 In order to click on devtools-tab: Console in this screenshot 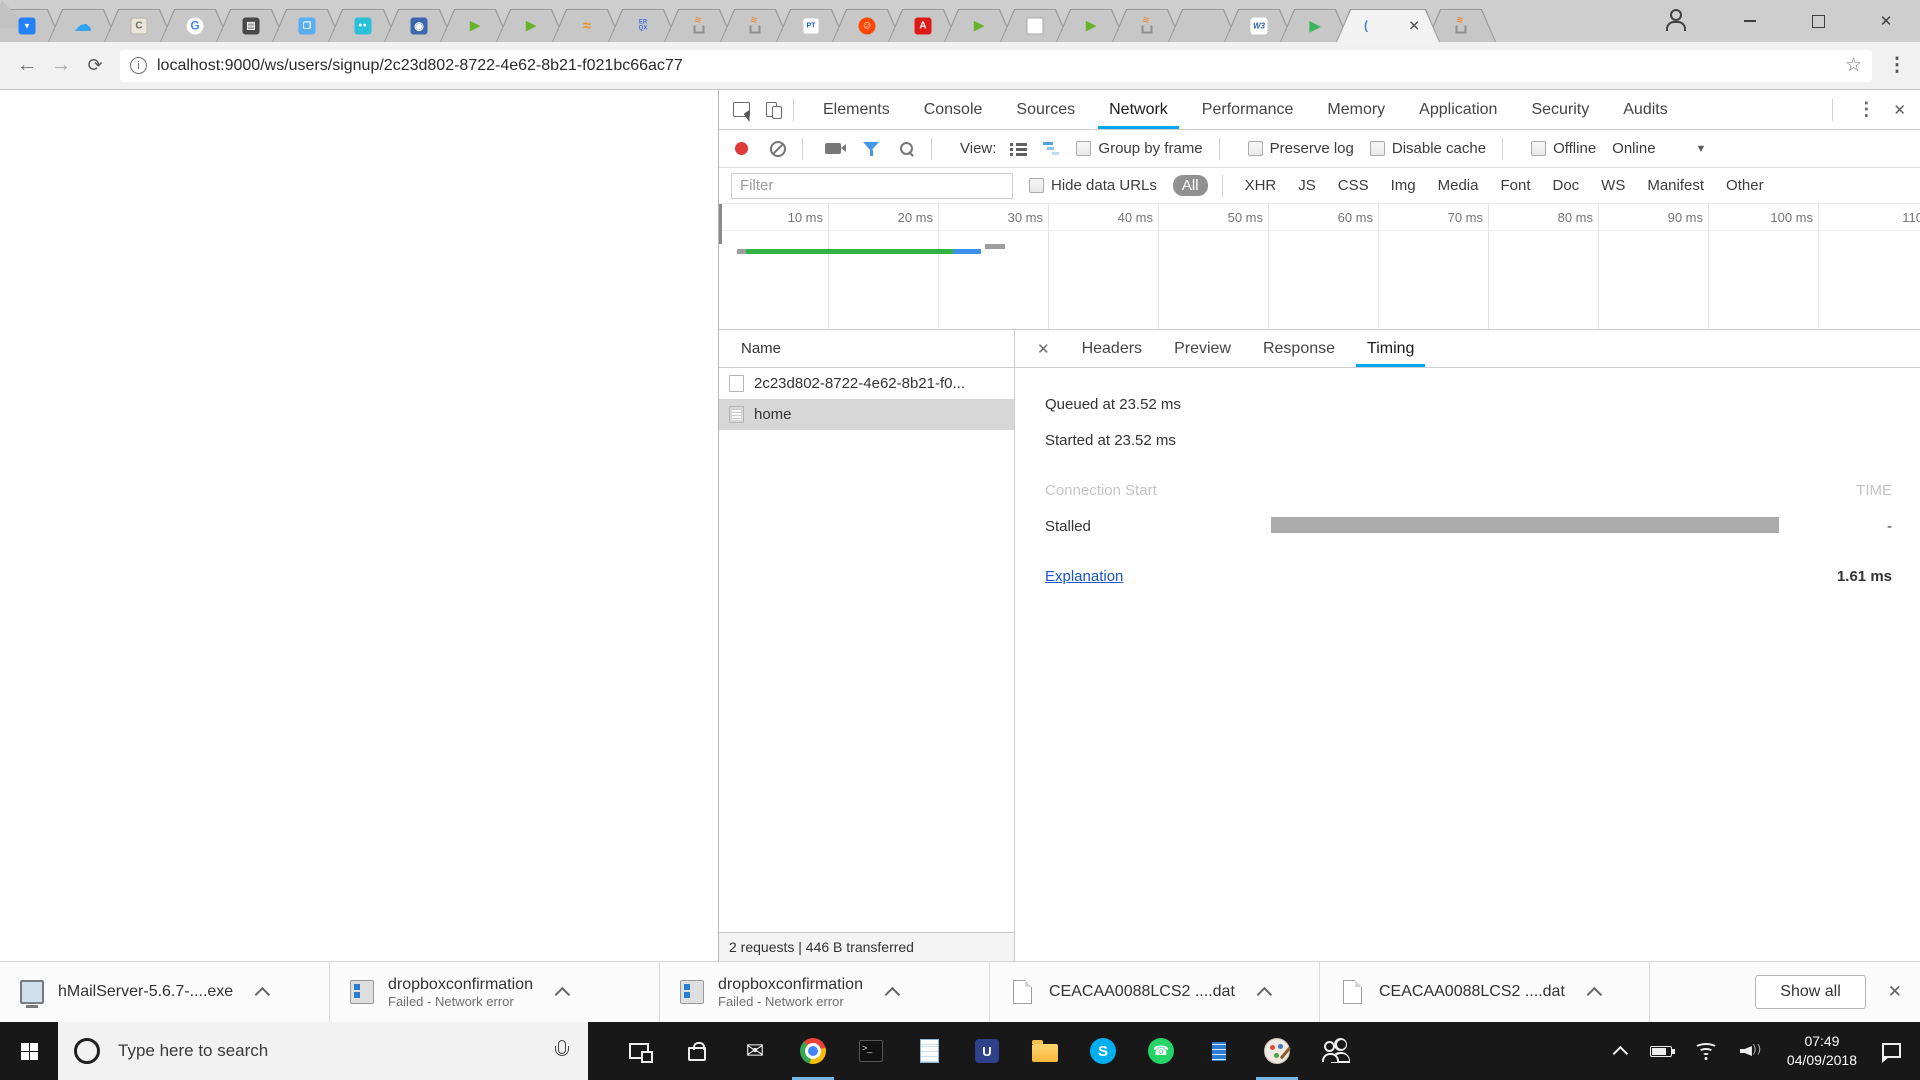, I will do `click(953, 109)`.